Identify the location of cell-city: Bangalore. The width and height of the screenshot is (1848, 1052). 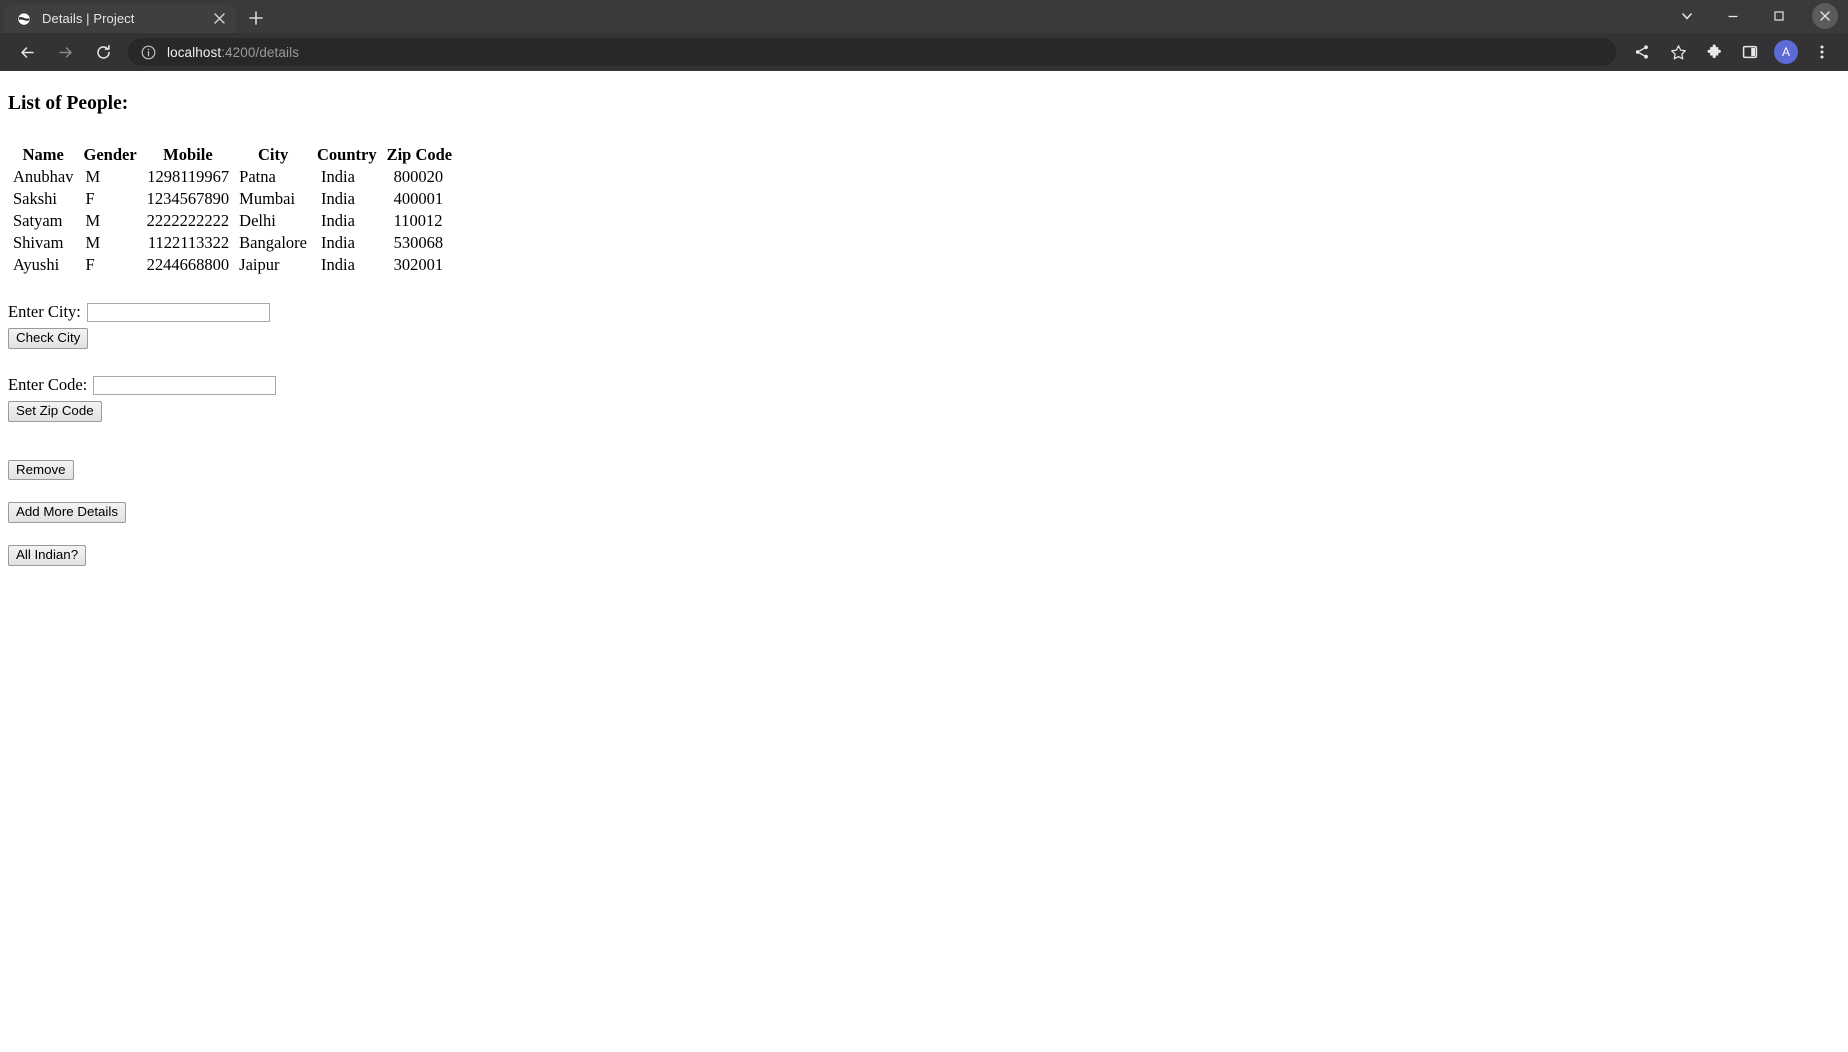
(273, 243).